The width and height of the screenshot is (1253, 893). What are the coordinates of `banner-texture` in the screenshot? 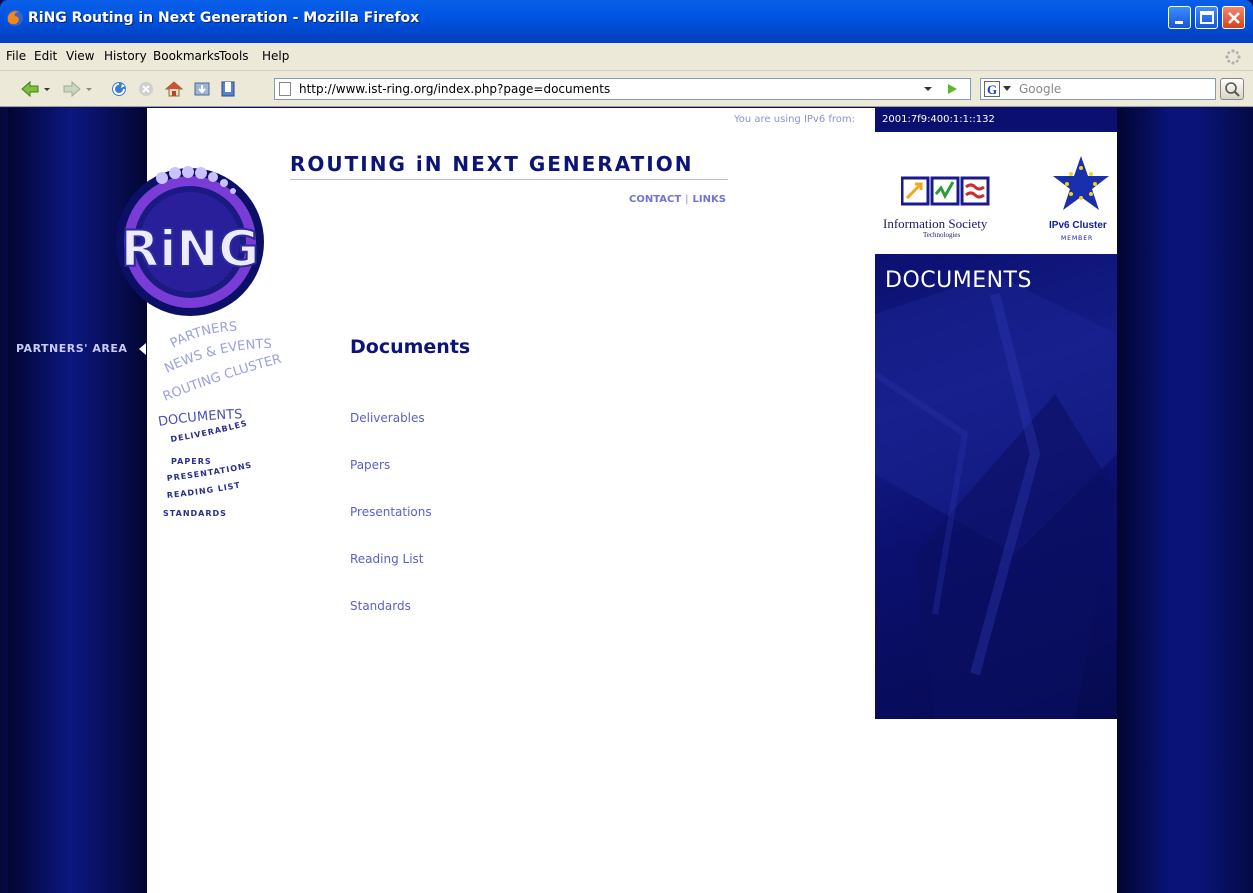 It's located at (996, 496).